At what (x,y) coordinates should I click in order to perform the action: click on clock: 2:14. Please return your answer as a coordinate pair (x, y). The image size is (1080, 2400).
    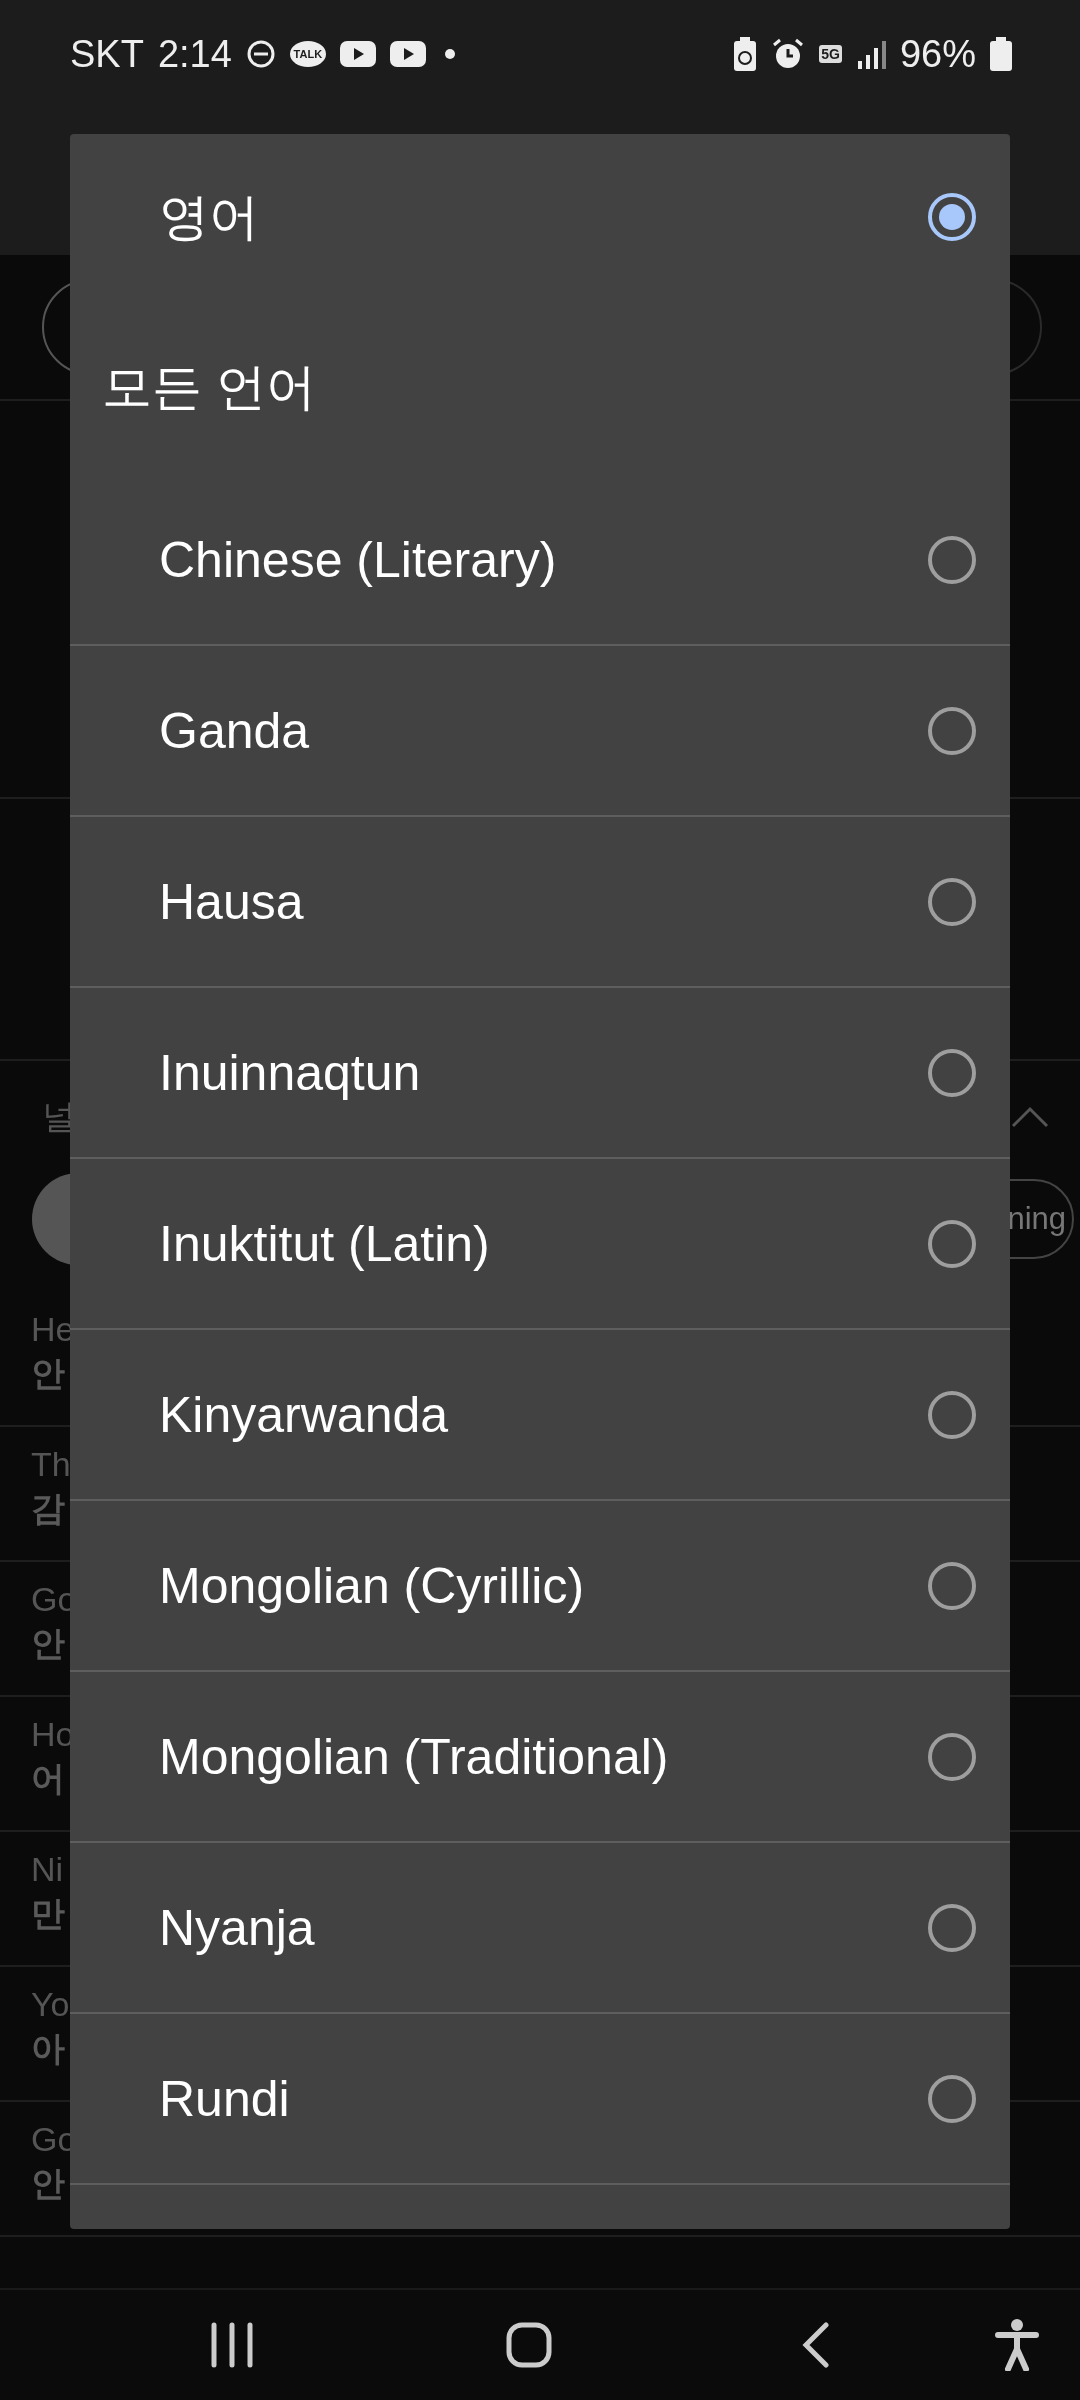
    Looking at the image, I should click on (194, 54).